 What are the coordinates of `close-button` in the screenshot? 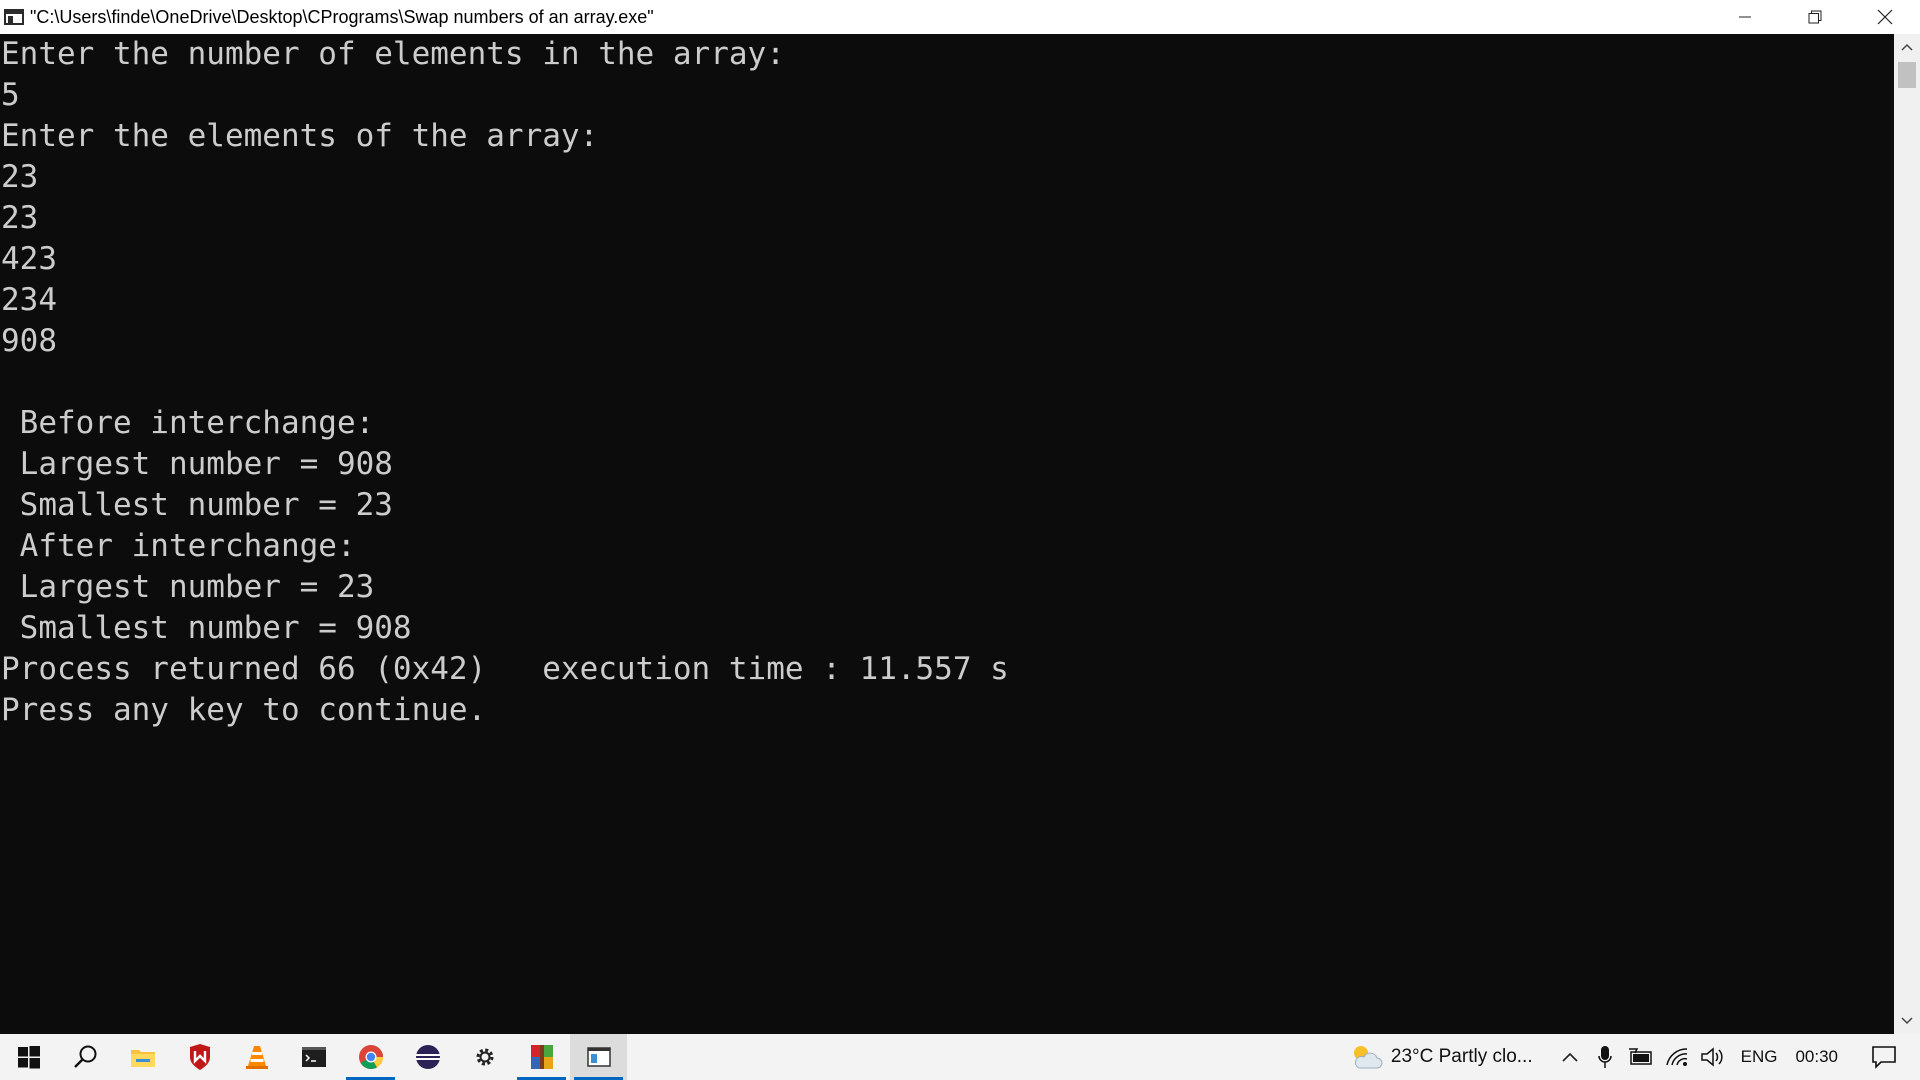 It's located at (1885, 17).